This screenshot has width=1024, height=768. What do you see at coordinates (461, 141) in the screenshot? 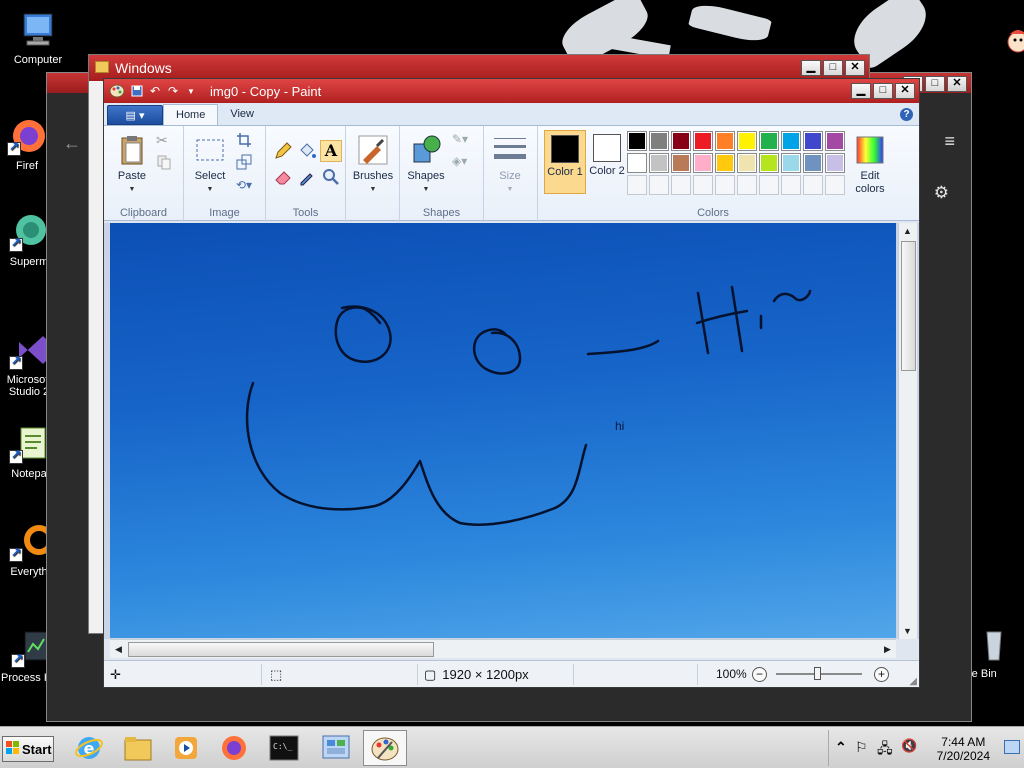
I see `outline-icon: ✎▾` at bounding box center [461, 141].